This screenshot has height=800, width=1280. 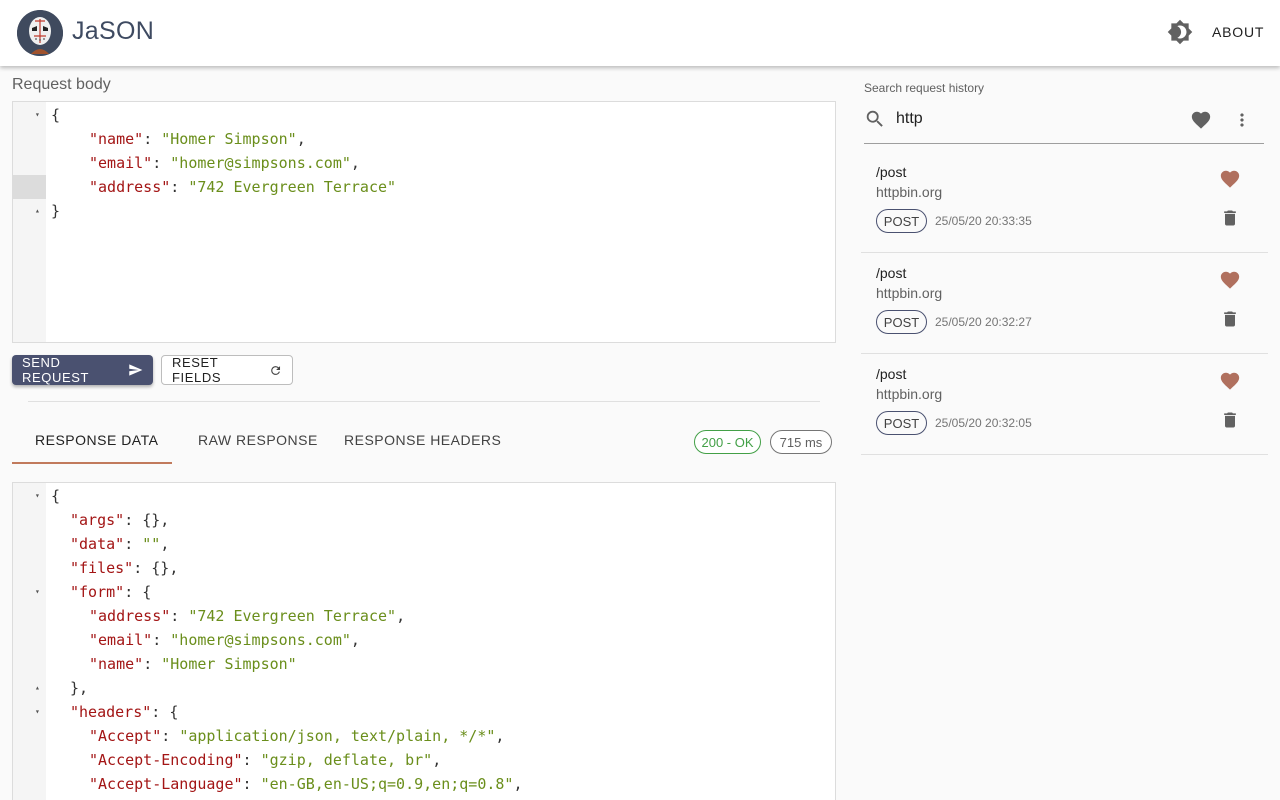 I want to click on json-punctuation: }, so click(x=56, y=211).